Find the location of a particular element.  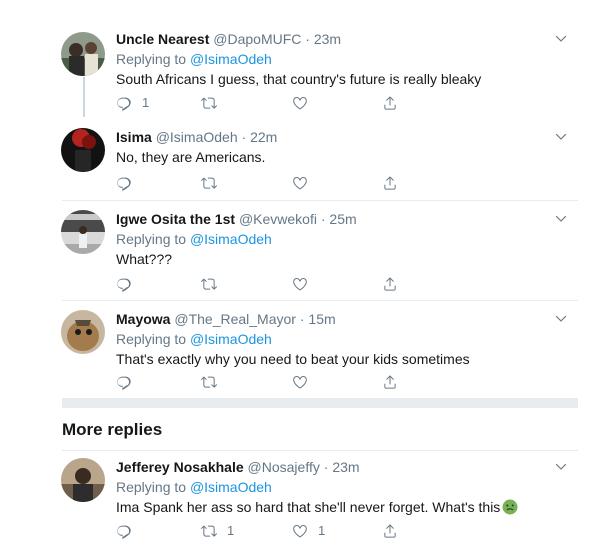

tweet-actions: 1 1 is located at coordinates (261, 531).